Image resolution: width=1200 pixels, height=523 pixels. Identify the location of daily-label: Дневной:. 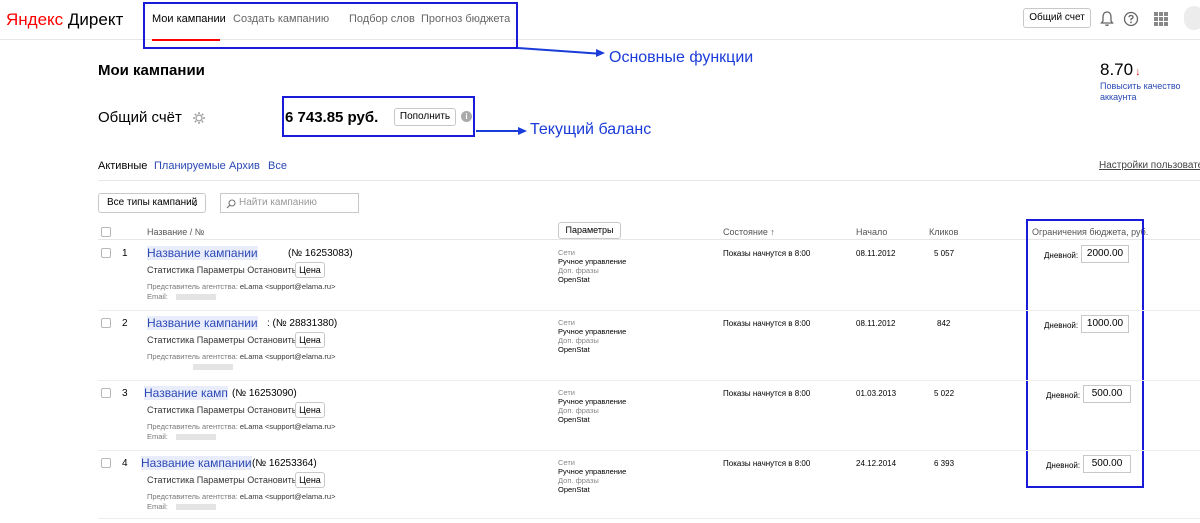
(1063, 395).